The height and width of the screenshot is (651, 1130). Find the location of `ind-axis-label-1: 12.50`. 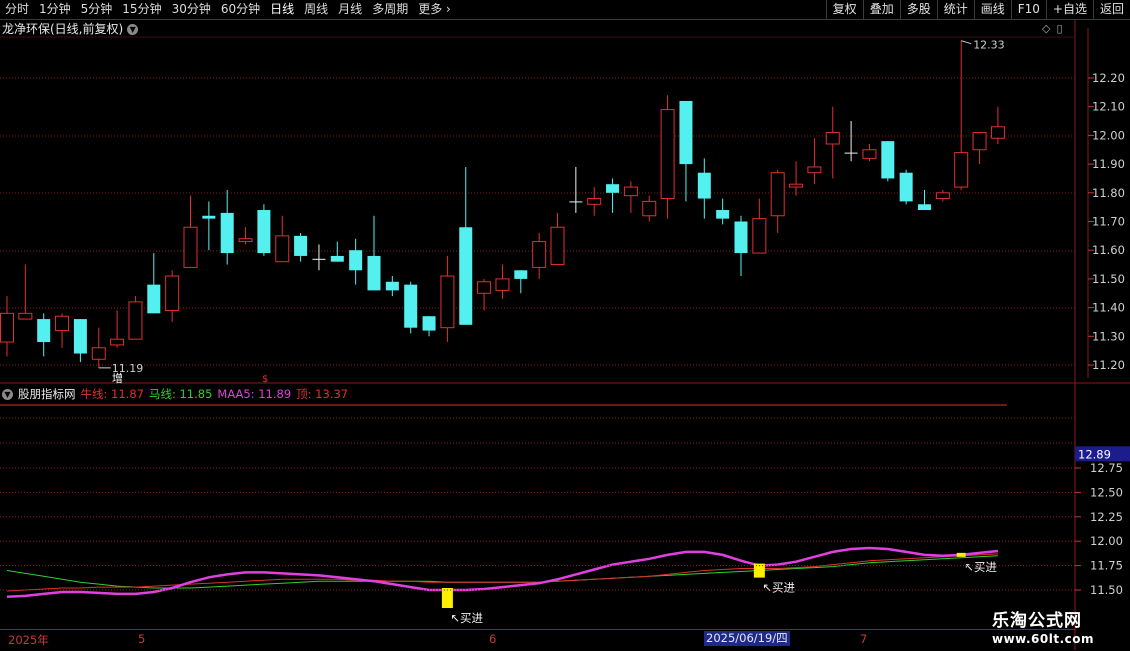

ind-axis-label-1: 12.50 is located at coordinates (1106, 492).